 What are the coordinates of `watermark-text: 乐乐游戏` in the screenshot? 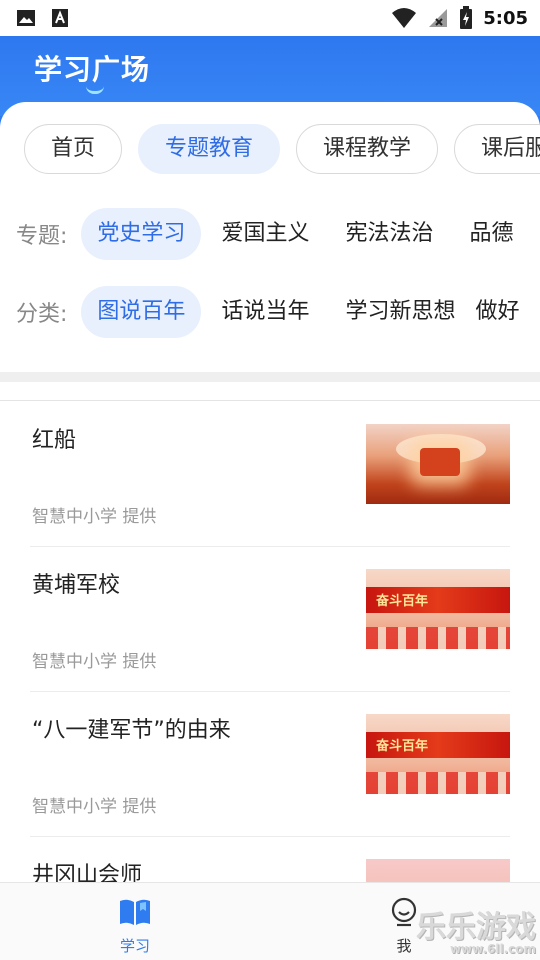 It's located at (476, 927).